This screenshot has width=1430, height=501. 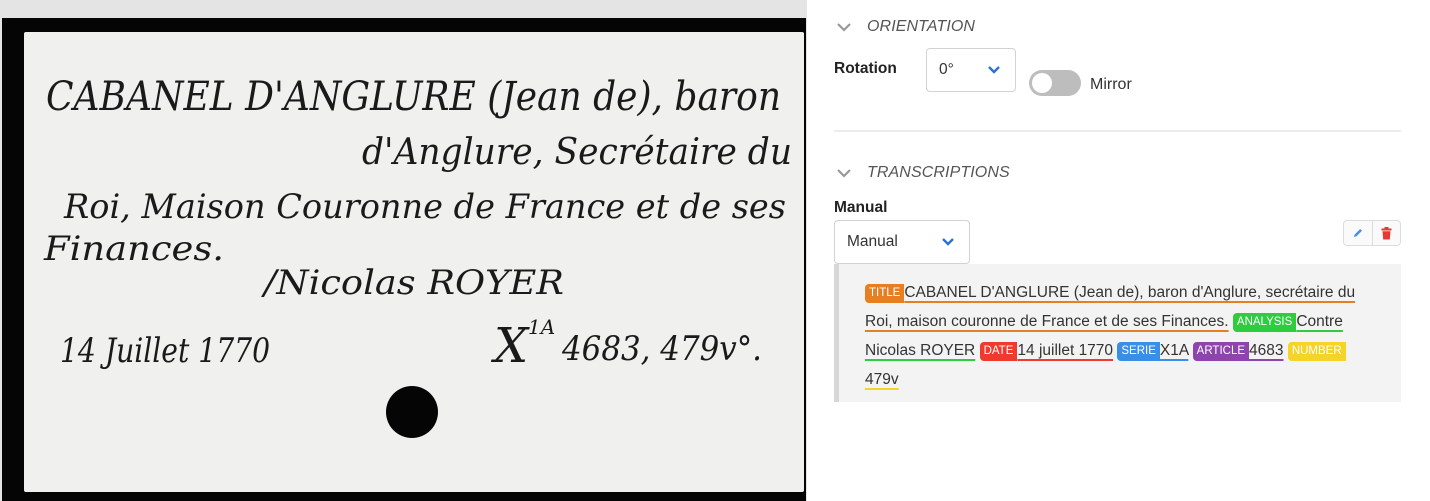 I want to click on orientation-title: ORIENTATION, so click(x=921, y=26).